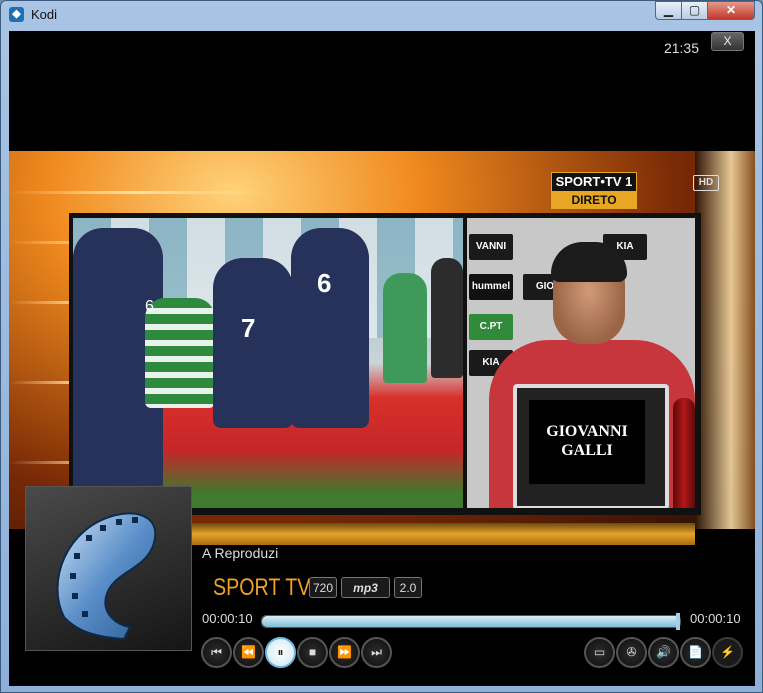  What do you see at coordinates (330, 328) in the screenshot?
I see `player-figure: 6` at bounding box center [330, 328].